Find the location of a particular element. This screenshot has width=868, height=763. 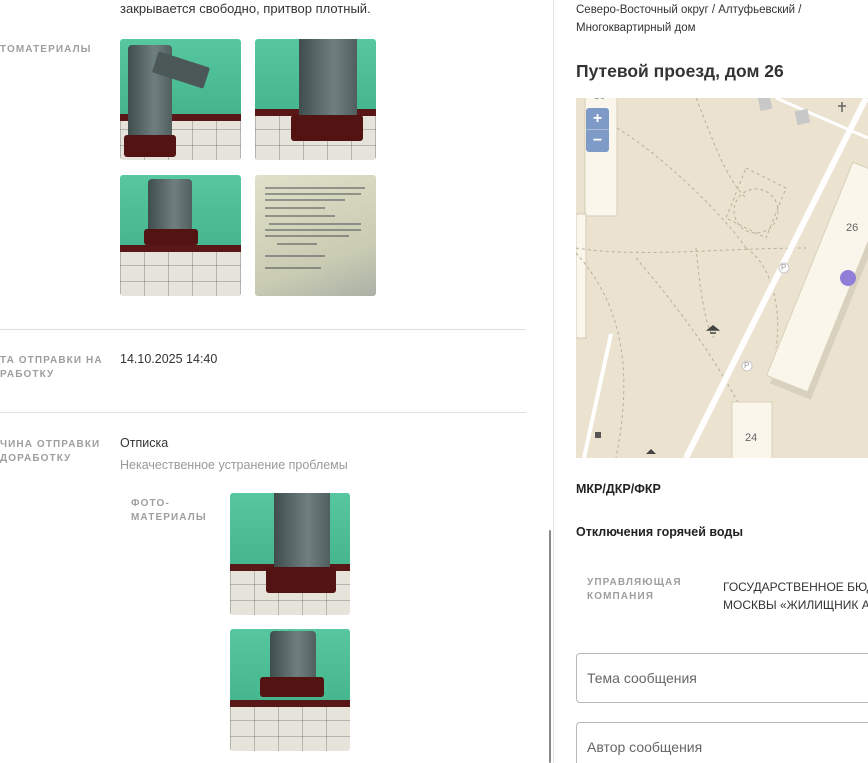

scrollbar is located at coordinates (550, 646).